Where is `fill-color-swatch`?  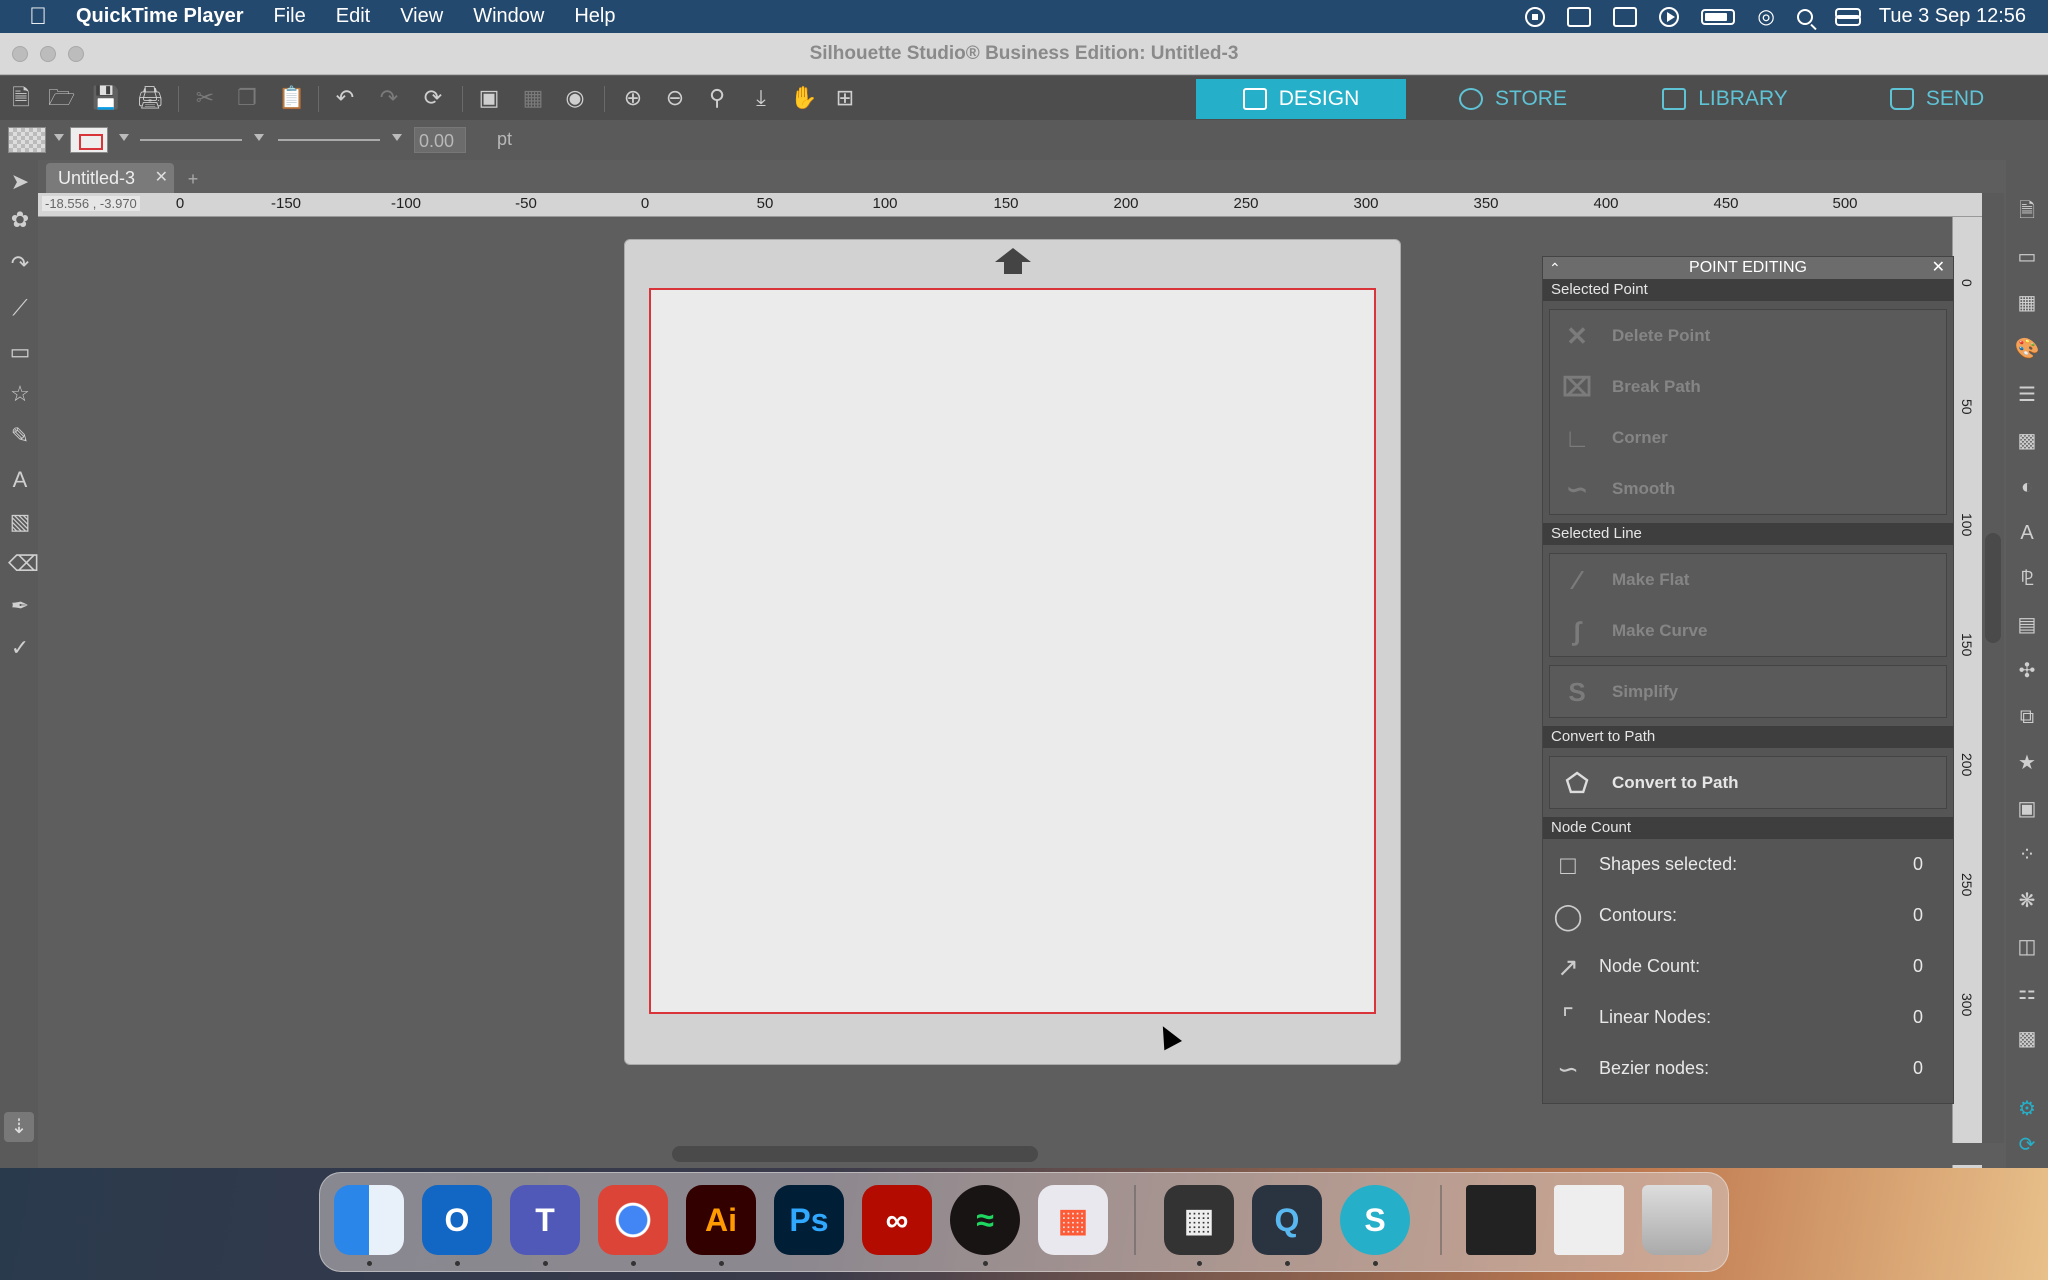 fill-color-swatch is located at coordinates (27, 140).